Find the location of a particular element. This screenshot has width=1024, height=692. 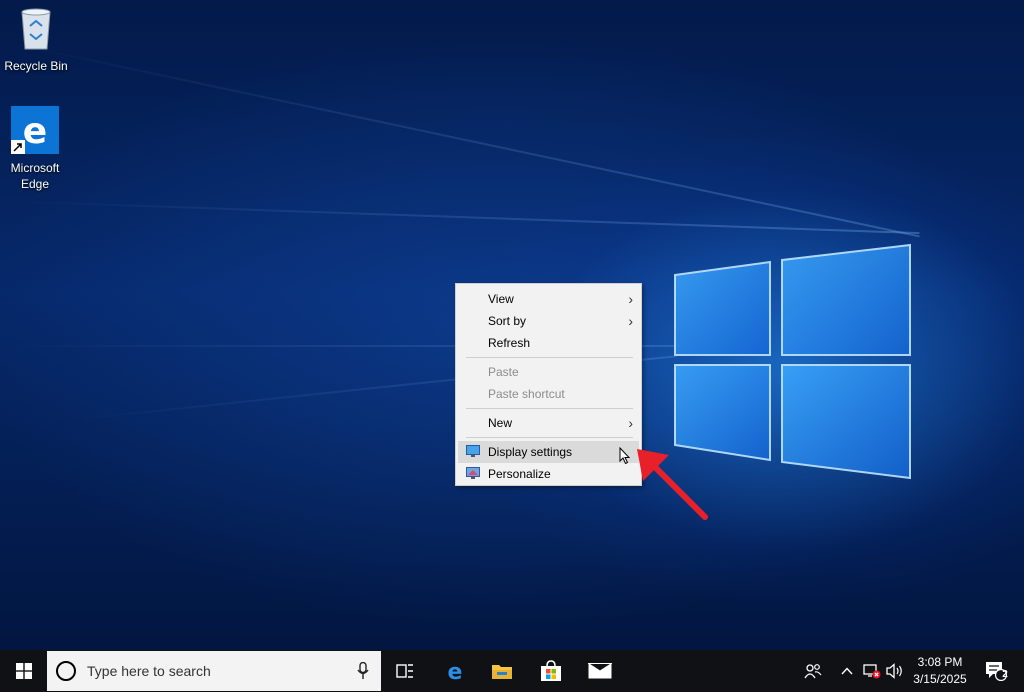

clock-date: 3/15/2025 is located at coordinates (940, 679).